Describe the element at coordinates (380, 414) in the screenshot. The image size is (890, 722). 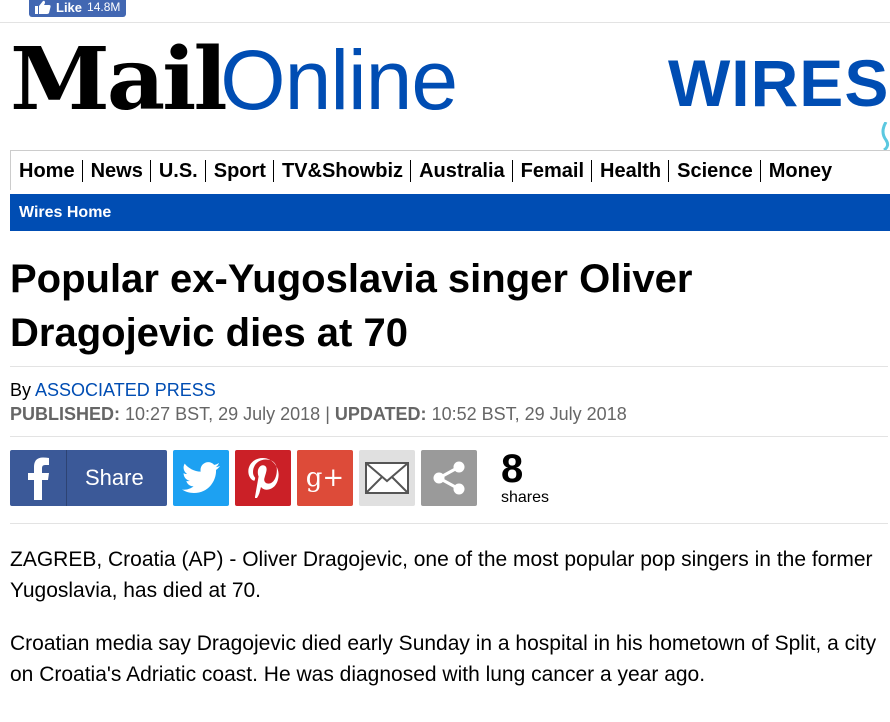
I see `updated-label: UPDATED:` at that location.